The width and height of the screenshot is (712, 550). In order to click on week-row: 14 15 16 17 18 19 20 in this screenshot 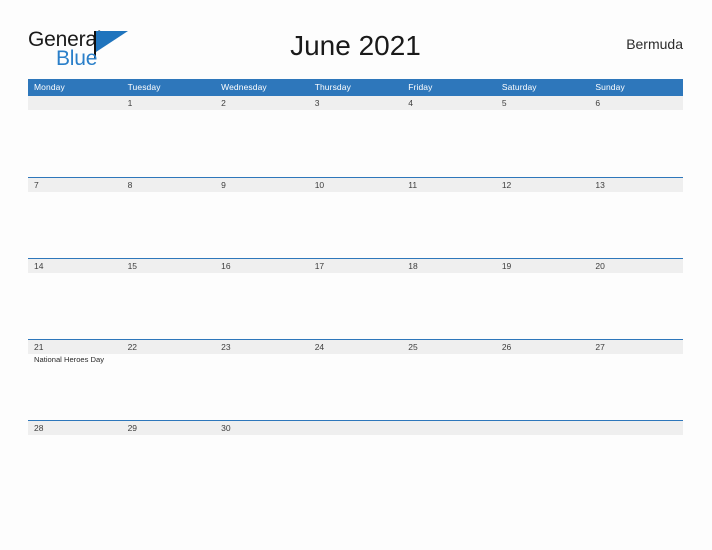, I will do `click(355, 298)`.